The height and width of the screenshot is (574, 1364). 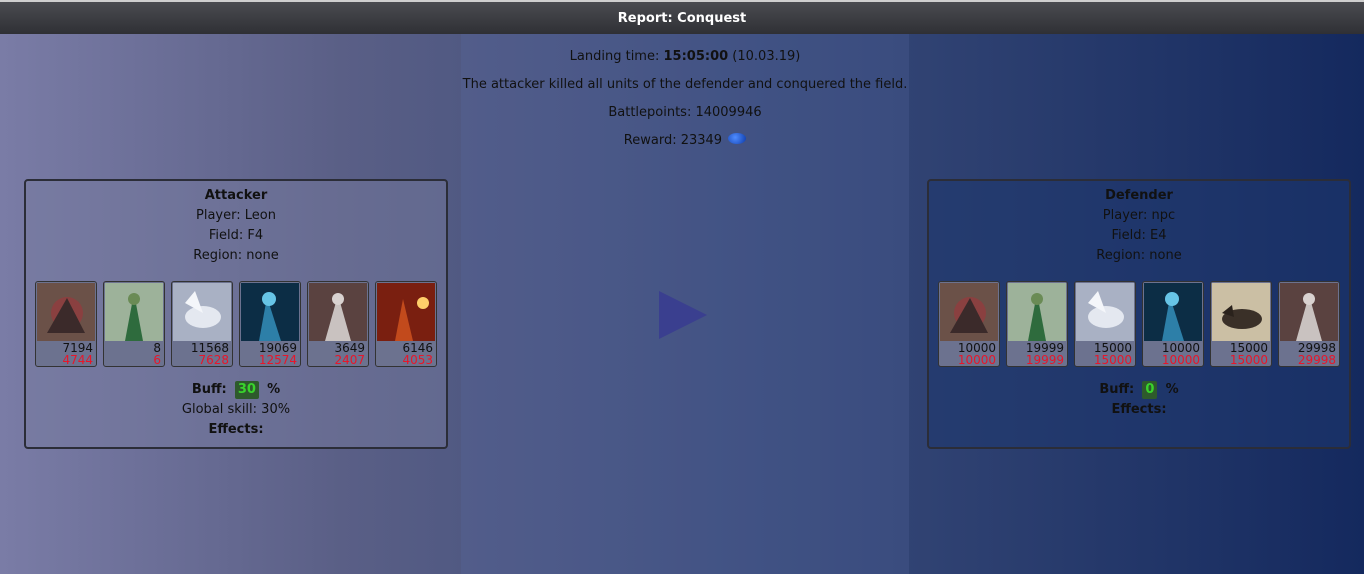 I want to click on attacker-buff: Buff: 30 %, so click(x=236, y=391).